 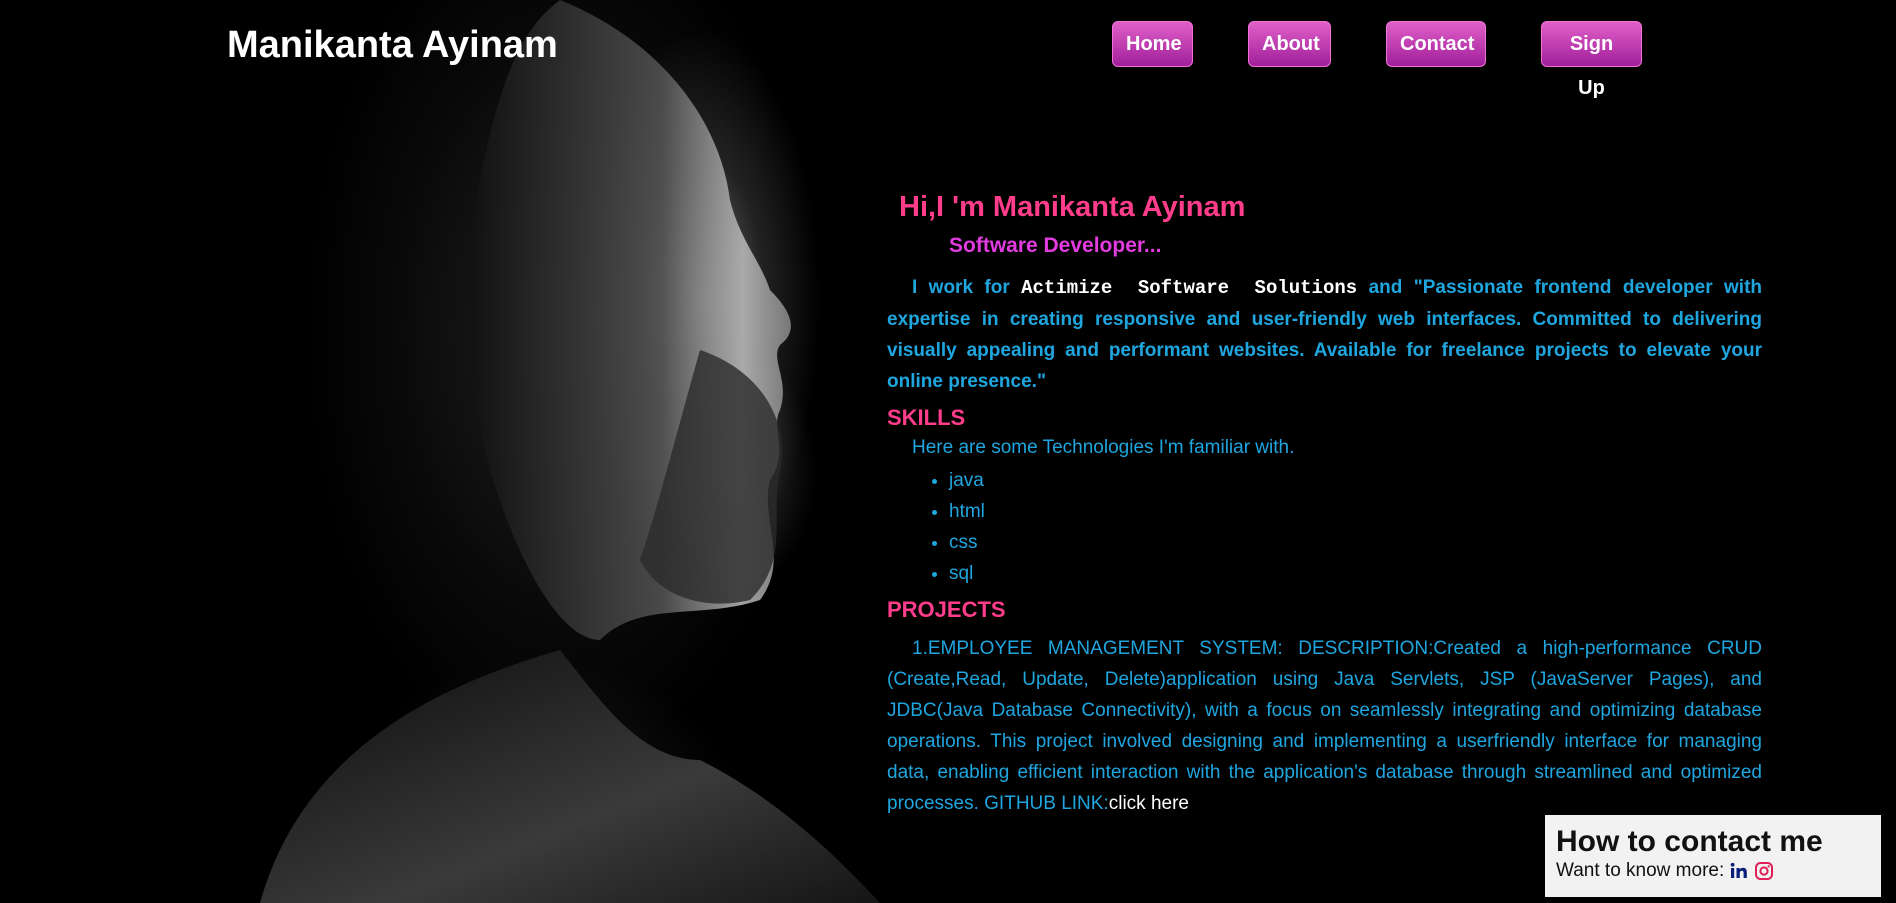 I want to click on greeting-heading: Hi,I 'm Manikanta Ayinam, so click(x=1072, y=207).